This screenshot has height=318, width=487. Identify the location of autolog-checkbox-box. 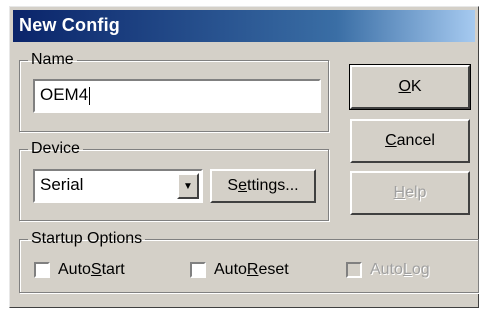
(354, 270).